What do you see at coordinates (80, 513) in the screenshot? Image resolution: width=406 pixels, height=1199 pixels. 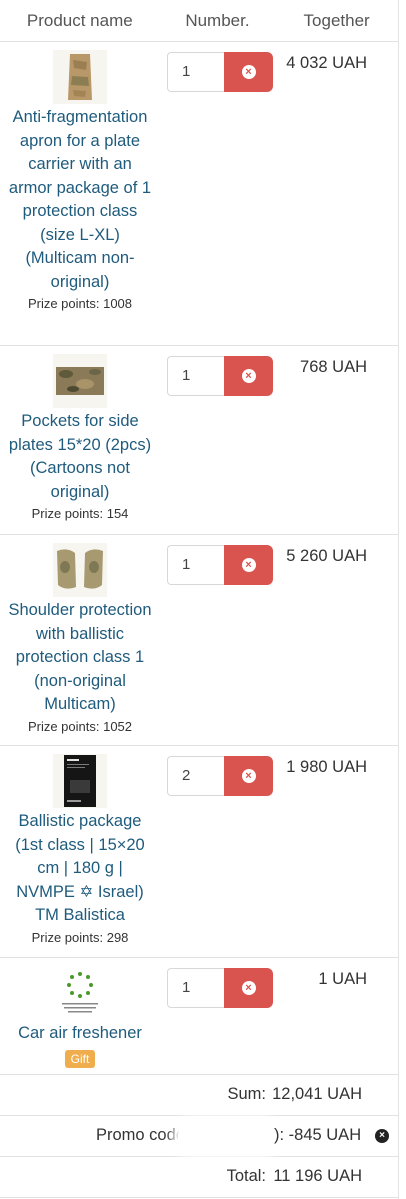 I see `prize-points: Prize points: 154` at bounding box center [80, 513].